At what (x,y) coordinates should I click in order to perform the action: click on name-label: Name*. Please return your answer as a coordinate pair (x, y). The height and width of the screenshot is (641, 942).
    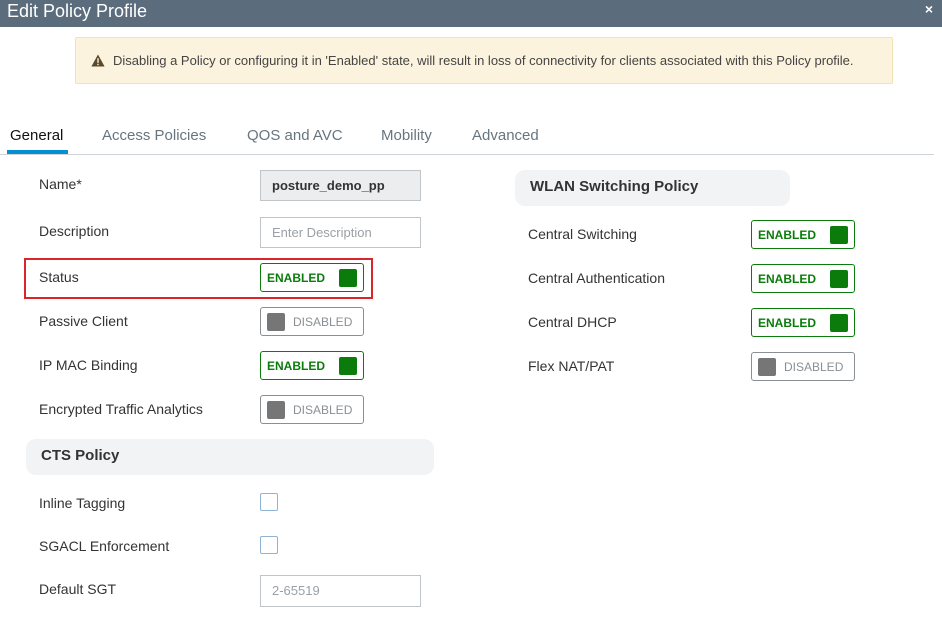
    Looking at the image, I should click on (60, 184).